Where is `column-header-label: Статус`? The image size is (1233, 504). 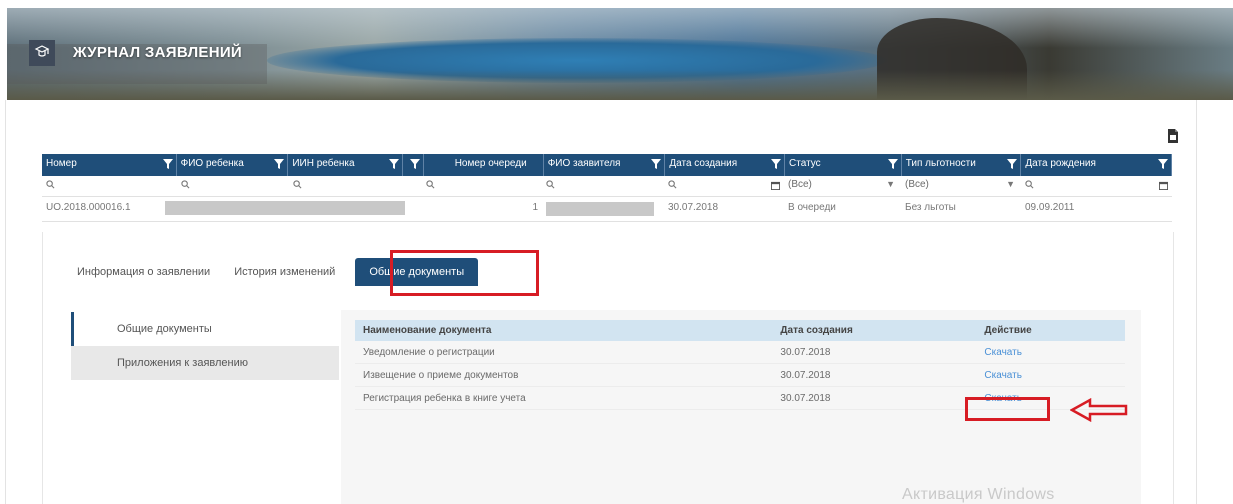
column-header-label: Статус is located at coordinates (805, 163).